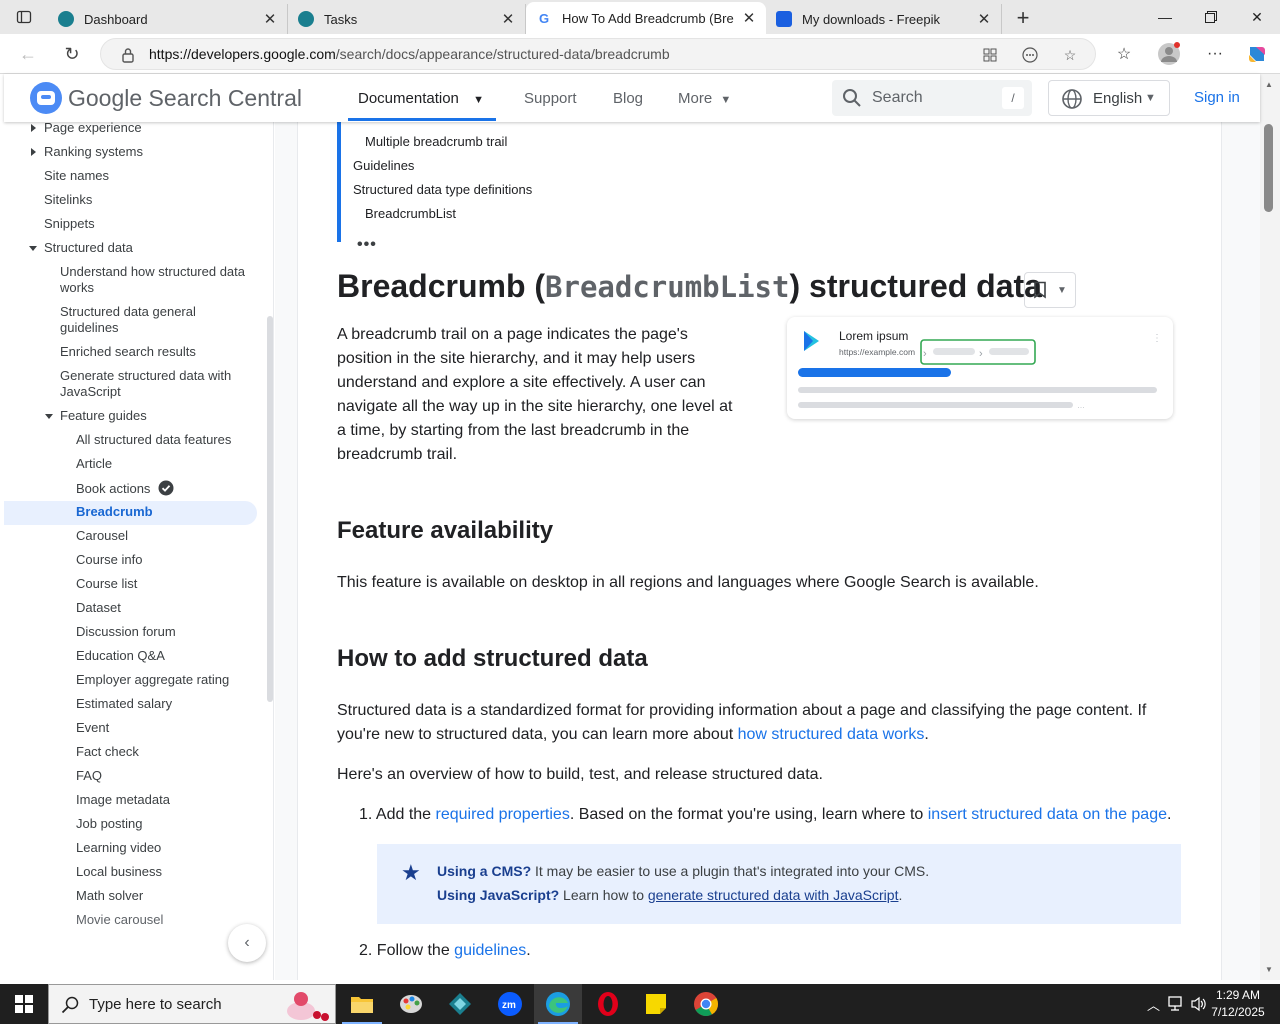 The width and height of the screenshot is (1280, 1024). I want to click on taskbar-file-explorer, so click(362, 1004).